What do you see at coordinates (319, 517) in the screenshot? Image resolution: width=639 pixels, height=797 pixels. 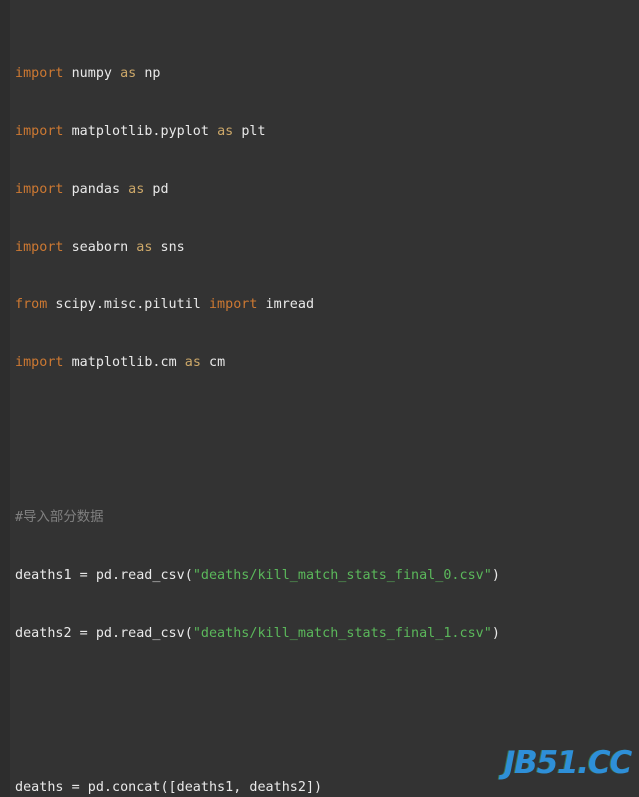 I see `code-line-comment: #导入部分数据` at bounding box center [319, 517].